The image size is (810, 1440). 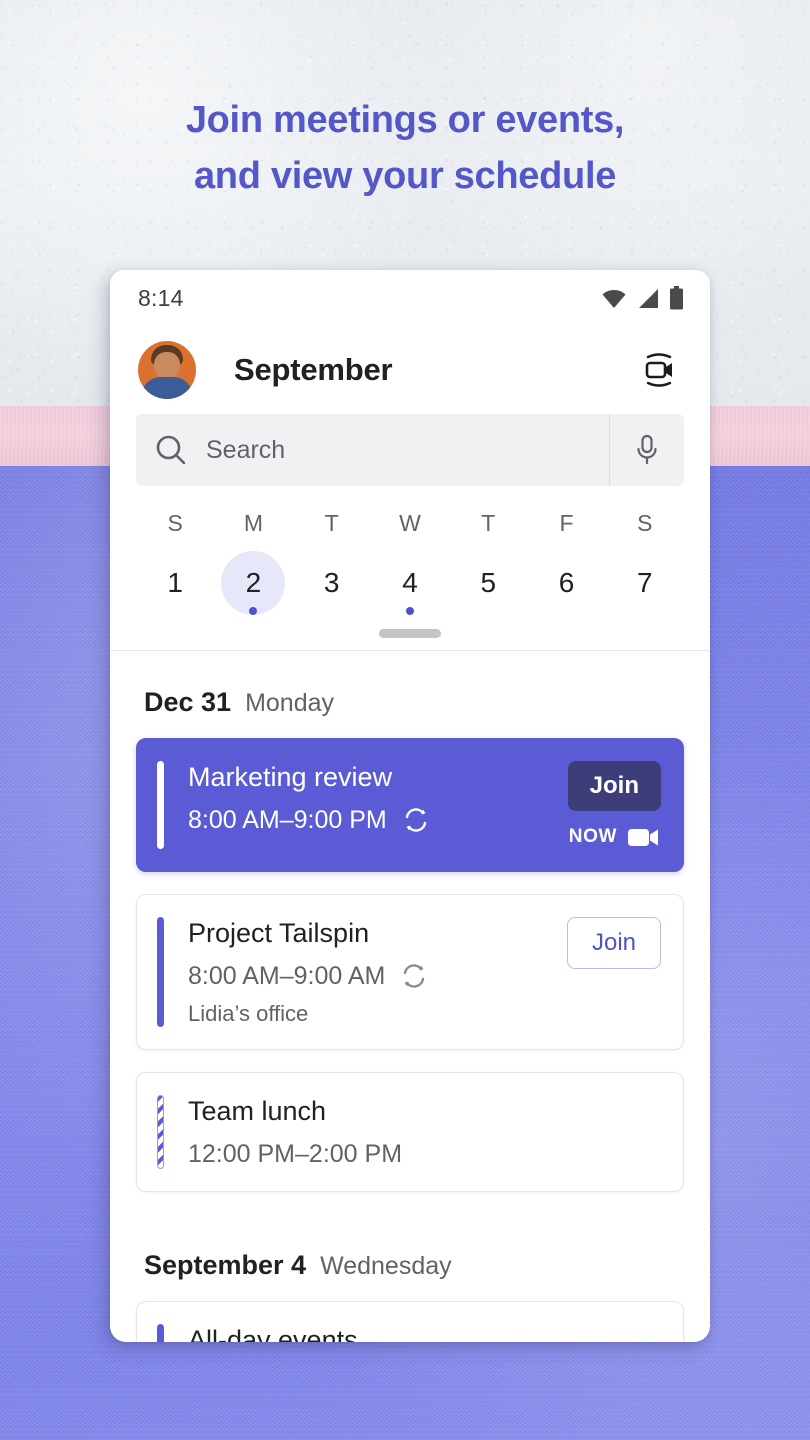 I want to click on promo-headline-line-1: Join meetings or events,, so click(x=405, y=120).